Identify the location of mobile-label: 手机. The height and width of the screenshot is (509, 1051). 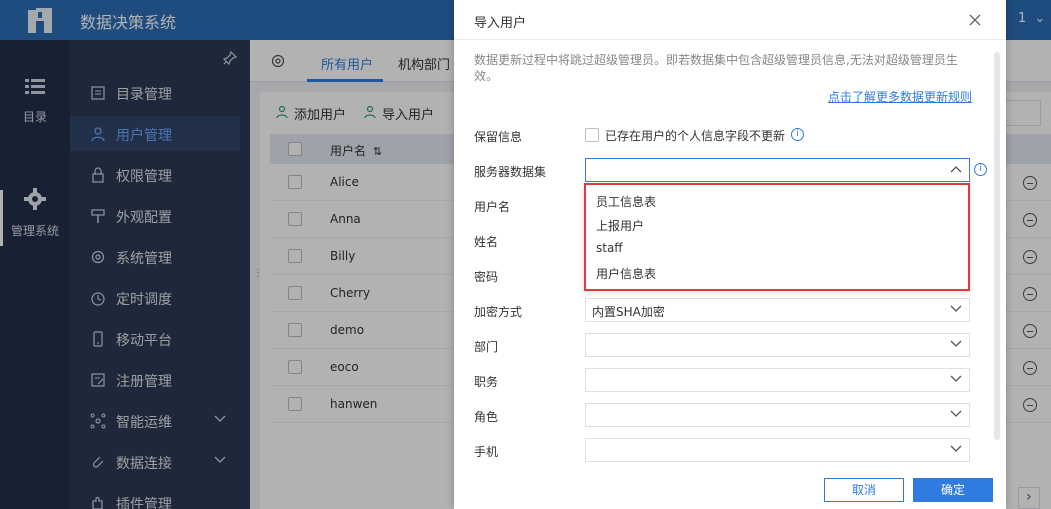
(486, 452).